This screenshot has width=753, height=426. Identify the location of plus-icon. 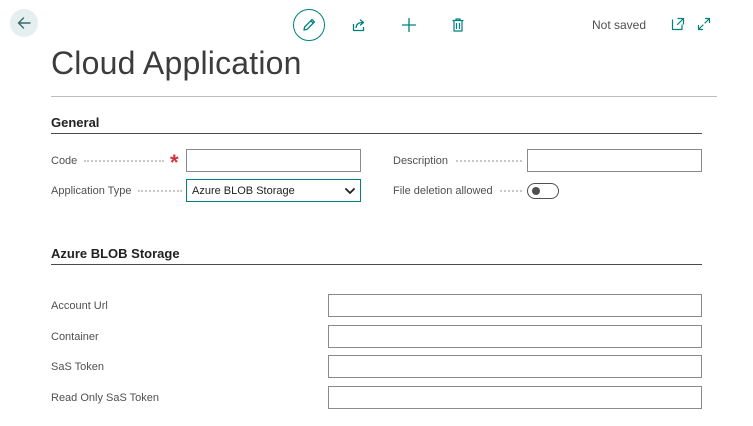
(409, 25).